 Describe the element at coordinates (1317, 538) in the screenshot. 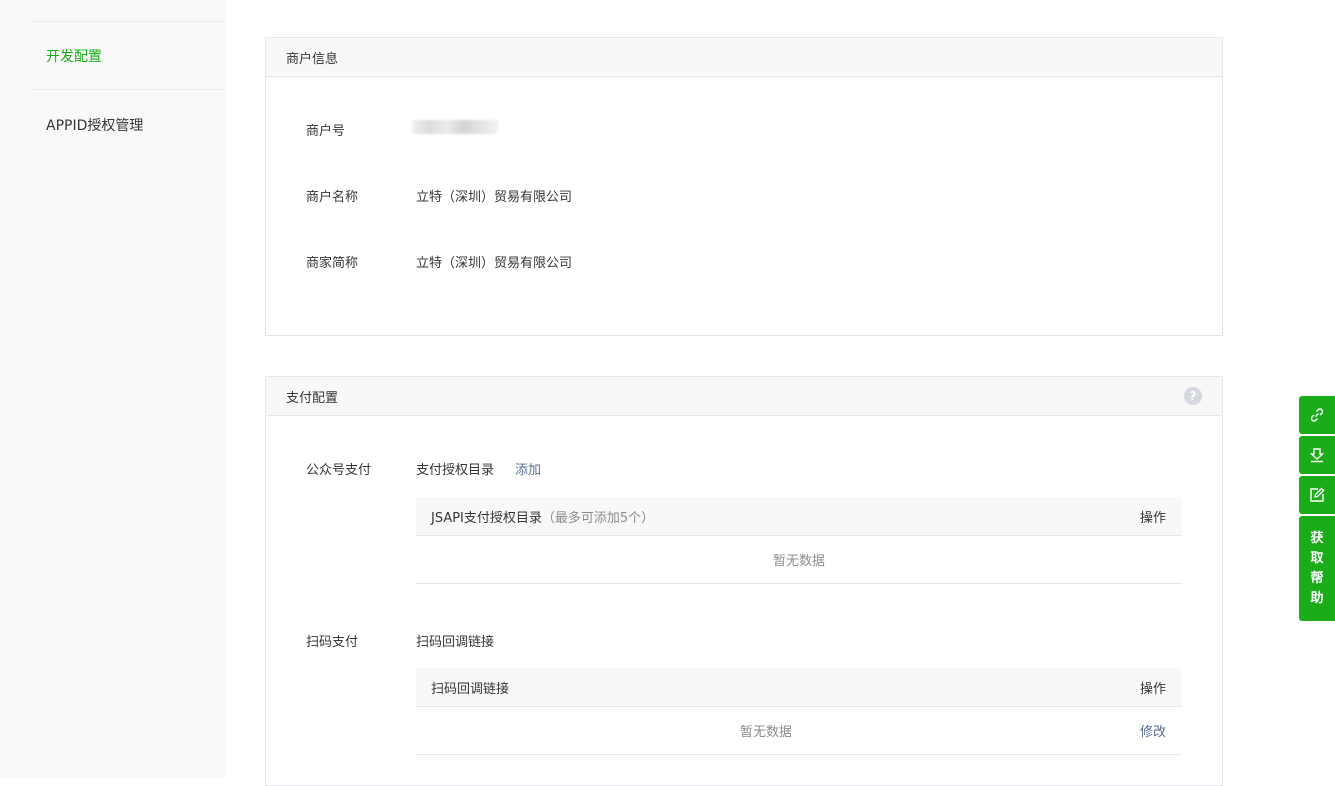

I see `help-char: 获` at that location.